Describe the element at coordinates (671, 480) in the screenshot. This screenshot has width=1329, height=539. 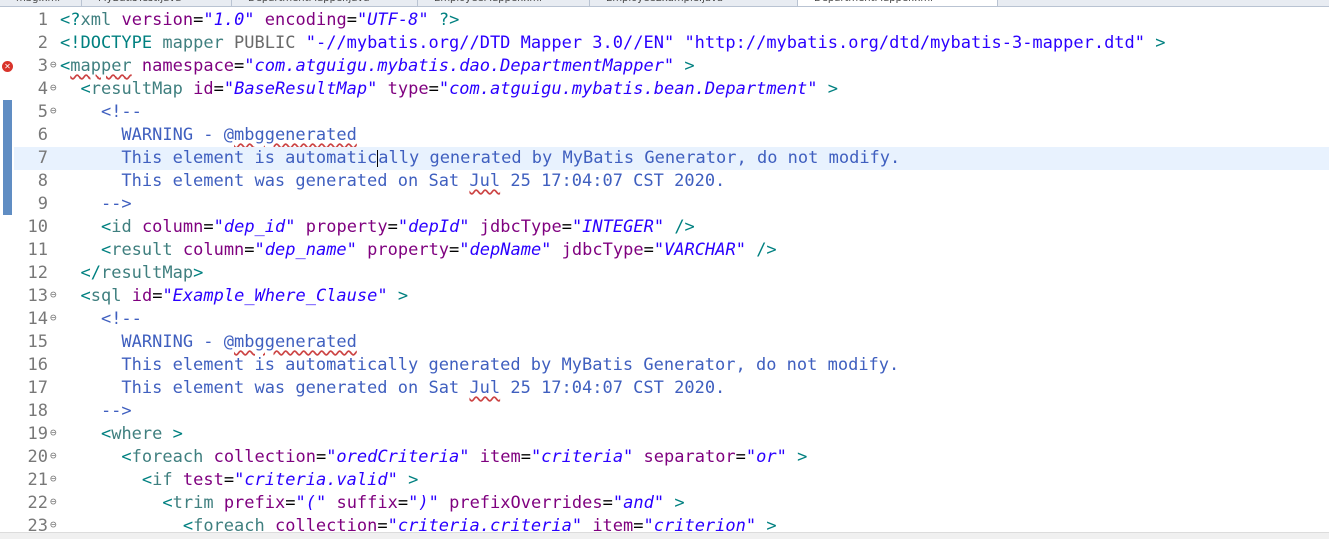
I see `code-line: 21 ⊖ <if test="criteria.valid" >` at that location.